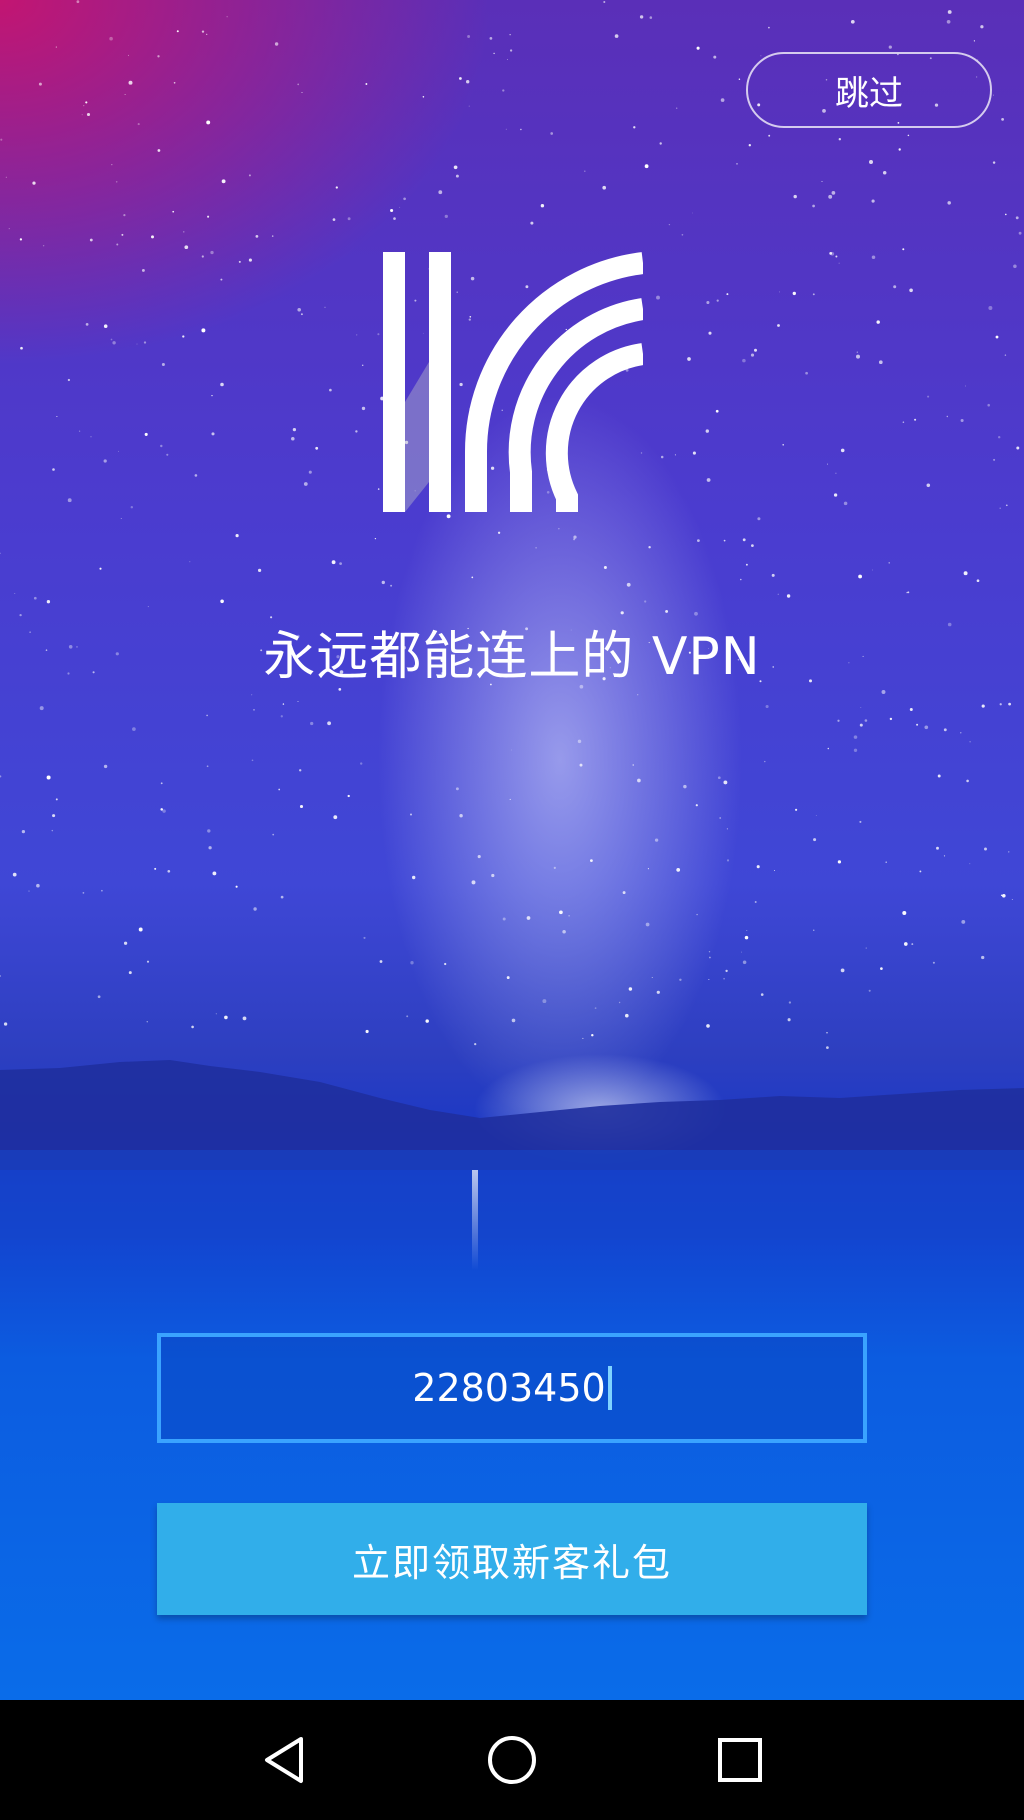  What do you see at coordinates (740, 1760) in the screenshot?
I see `recent-apps-square-icon` at bounding box center [740, 1760].